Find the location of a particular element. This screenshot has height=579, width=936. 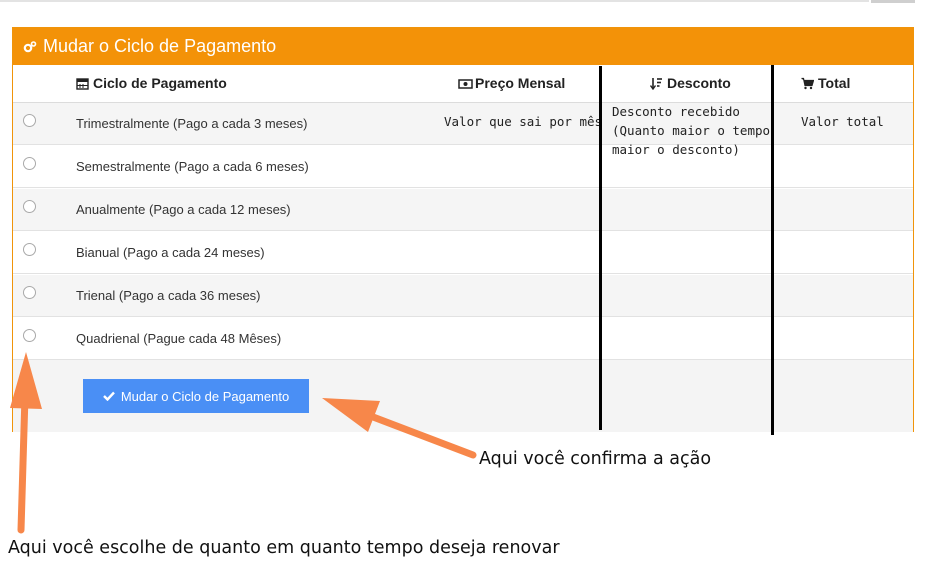

arrow-head-button is located at coordinates (351, 415).